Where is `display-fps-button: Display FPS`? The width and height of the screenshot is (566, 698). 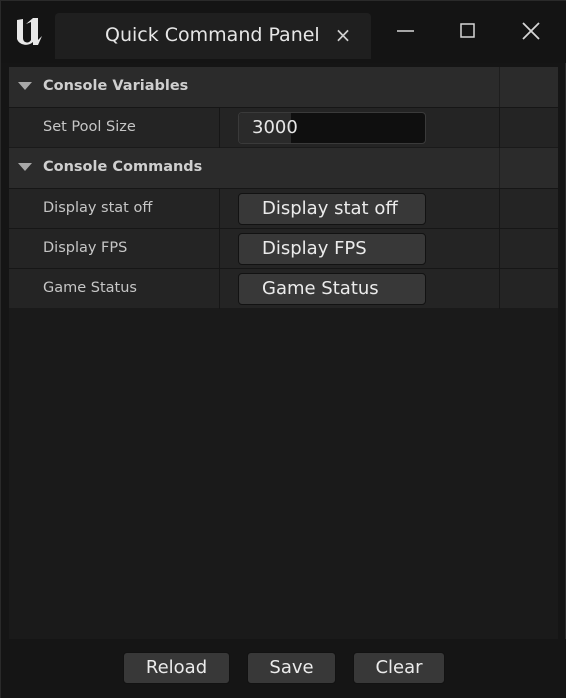 display-fps-button: Display FPS is located at coordinates (332, 249).